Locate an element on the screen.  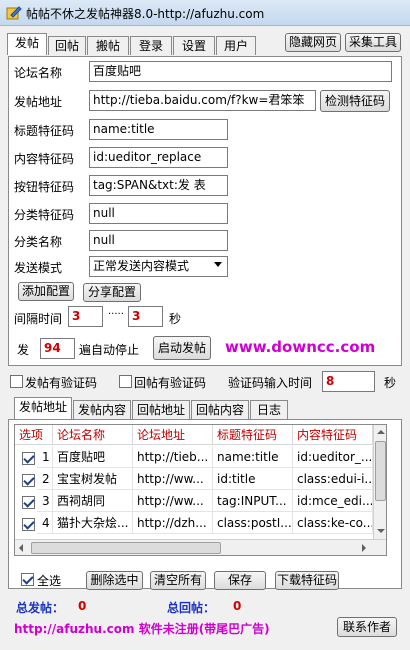
column-header: 标题特征码 is located at coordinates (253, 435).